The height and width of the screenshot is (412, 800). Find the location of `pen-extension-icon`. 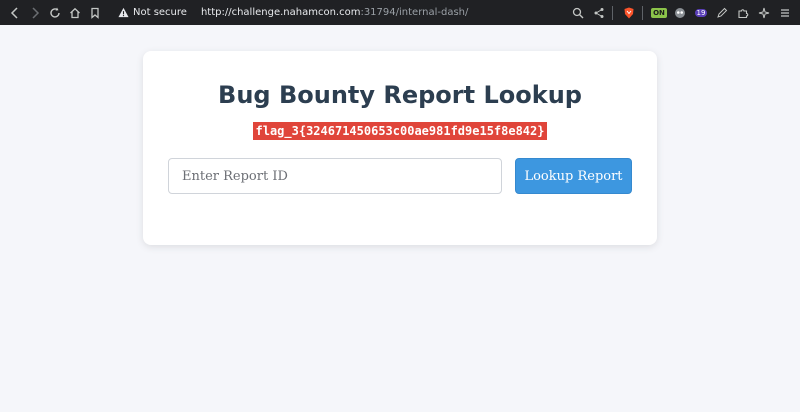

pen-extension-icon is located at coordinates (722, 13).